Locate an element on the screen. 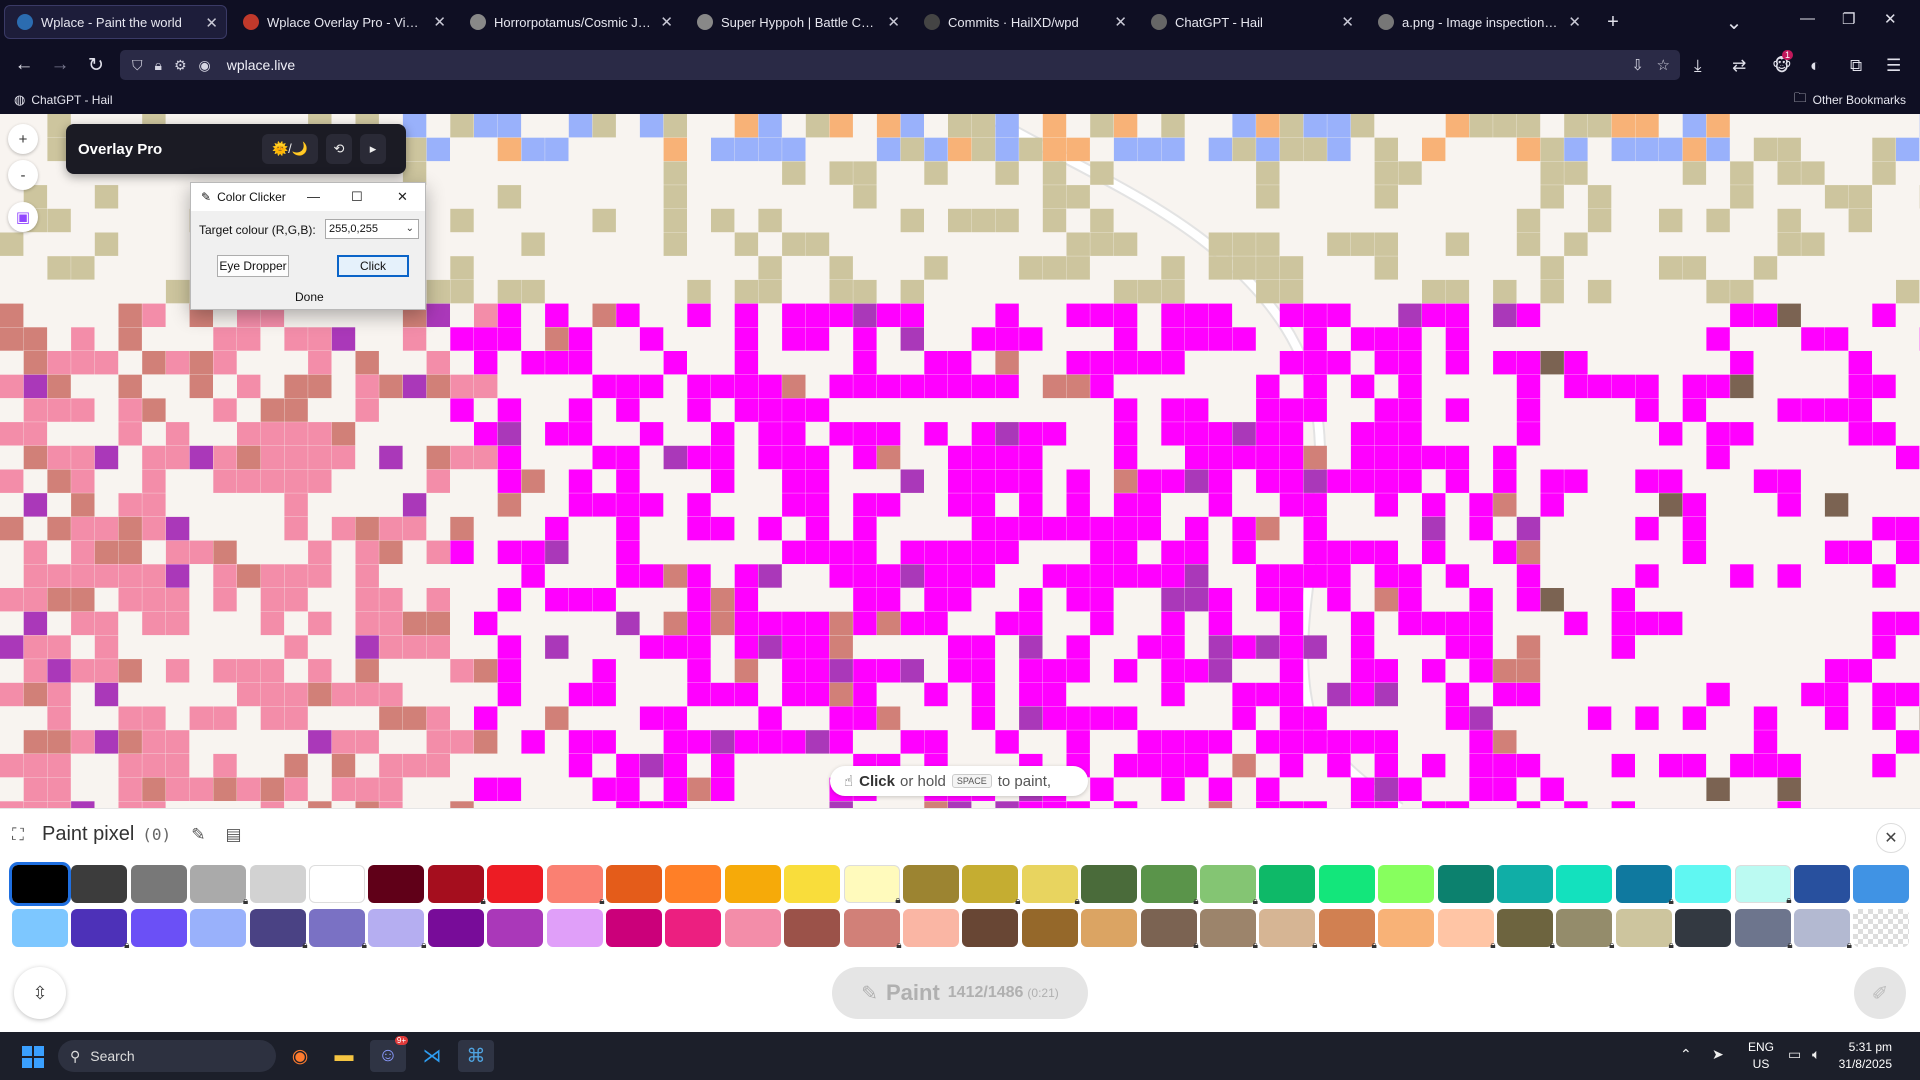  collapse-toggle-button: ⇳ is located at coordinates (40, 993).